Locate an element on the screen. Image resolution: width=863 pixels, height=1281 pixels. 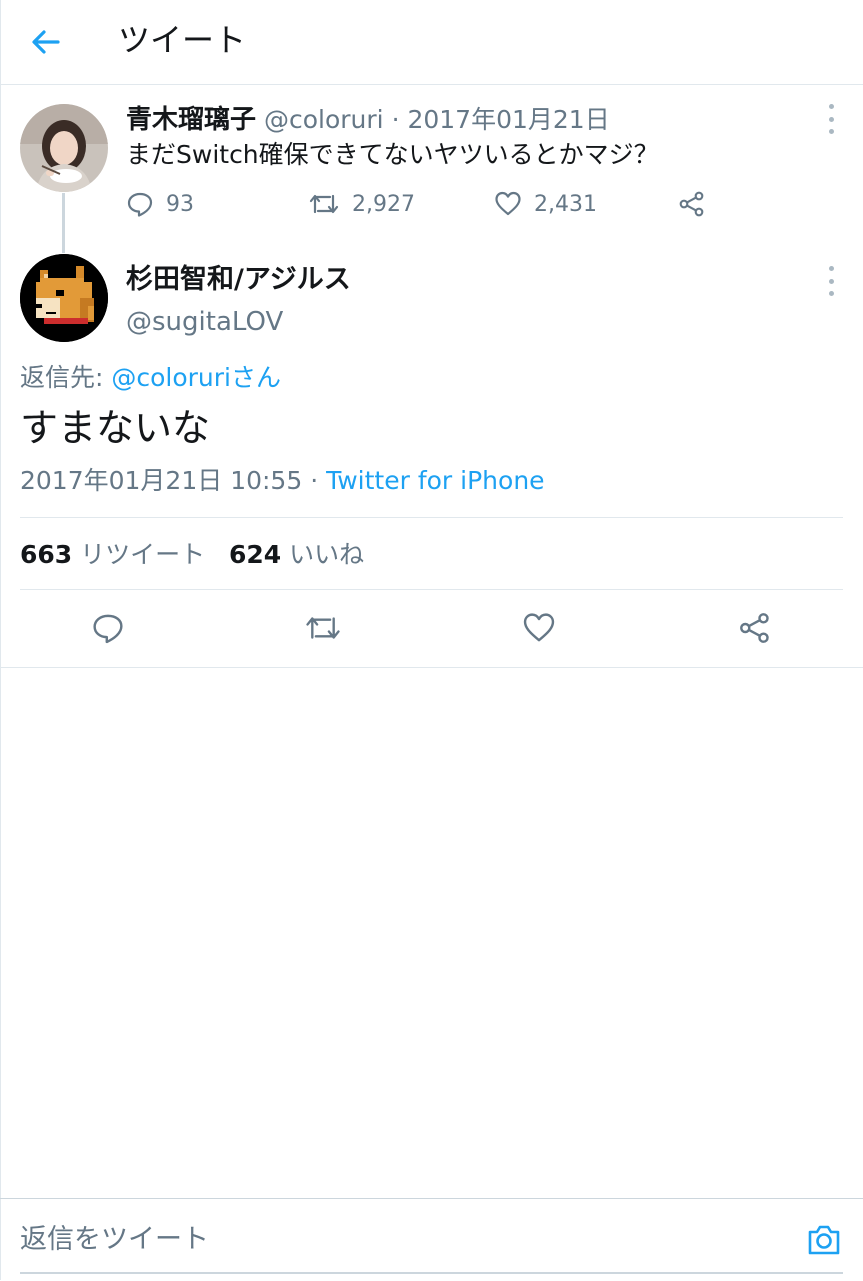
retweets-count-link: 663 リツイート is located at coordinates (112, 554).